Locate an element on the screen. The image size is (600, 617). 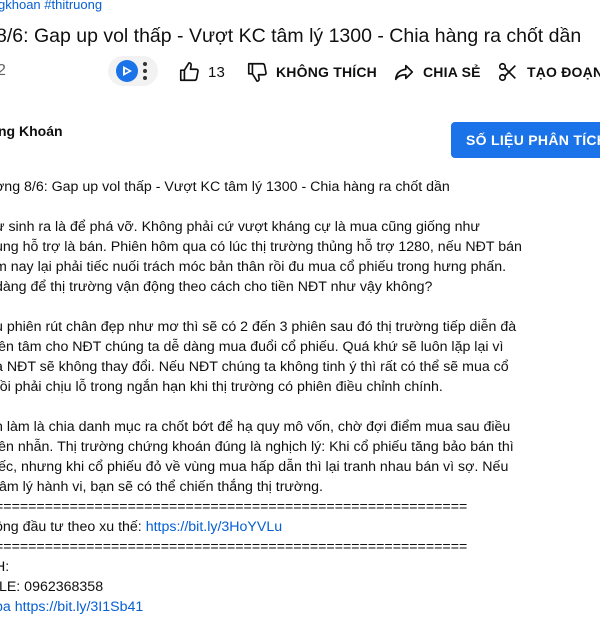
extension-button is located at coordinates (133, 71).